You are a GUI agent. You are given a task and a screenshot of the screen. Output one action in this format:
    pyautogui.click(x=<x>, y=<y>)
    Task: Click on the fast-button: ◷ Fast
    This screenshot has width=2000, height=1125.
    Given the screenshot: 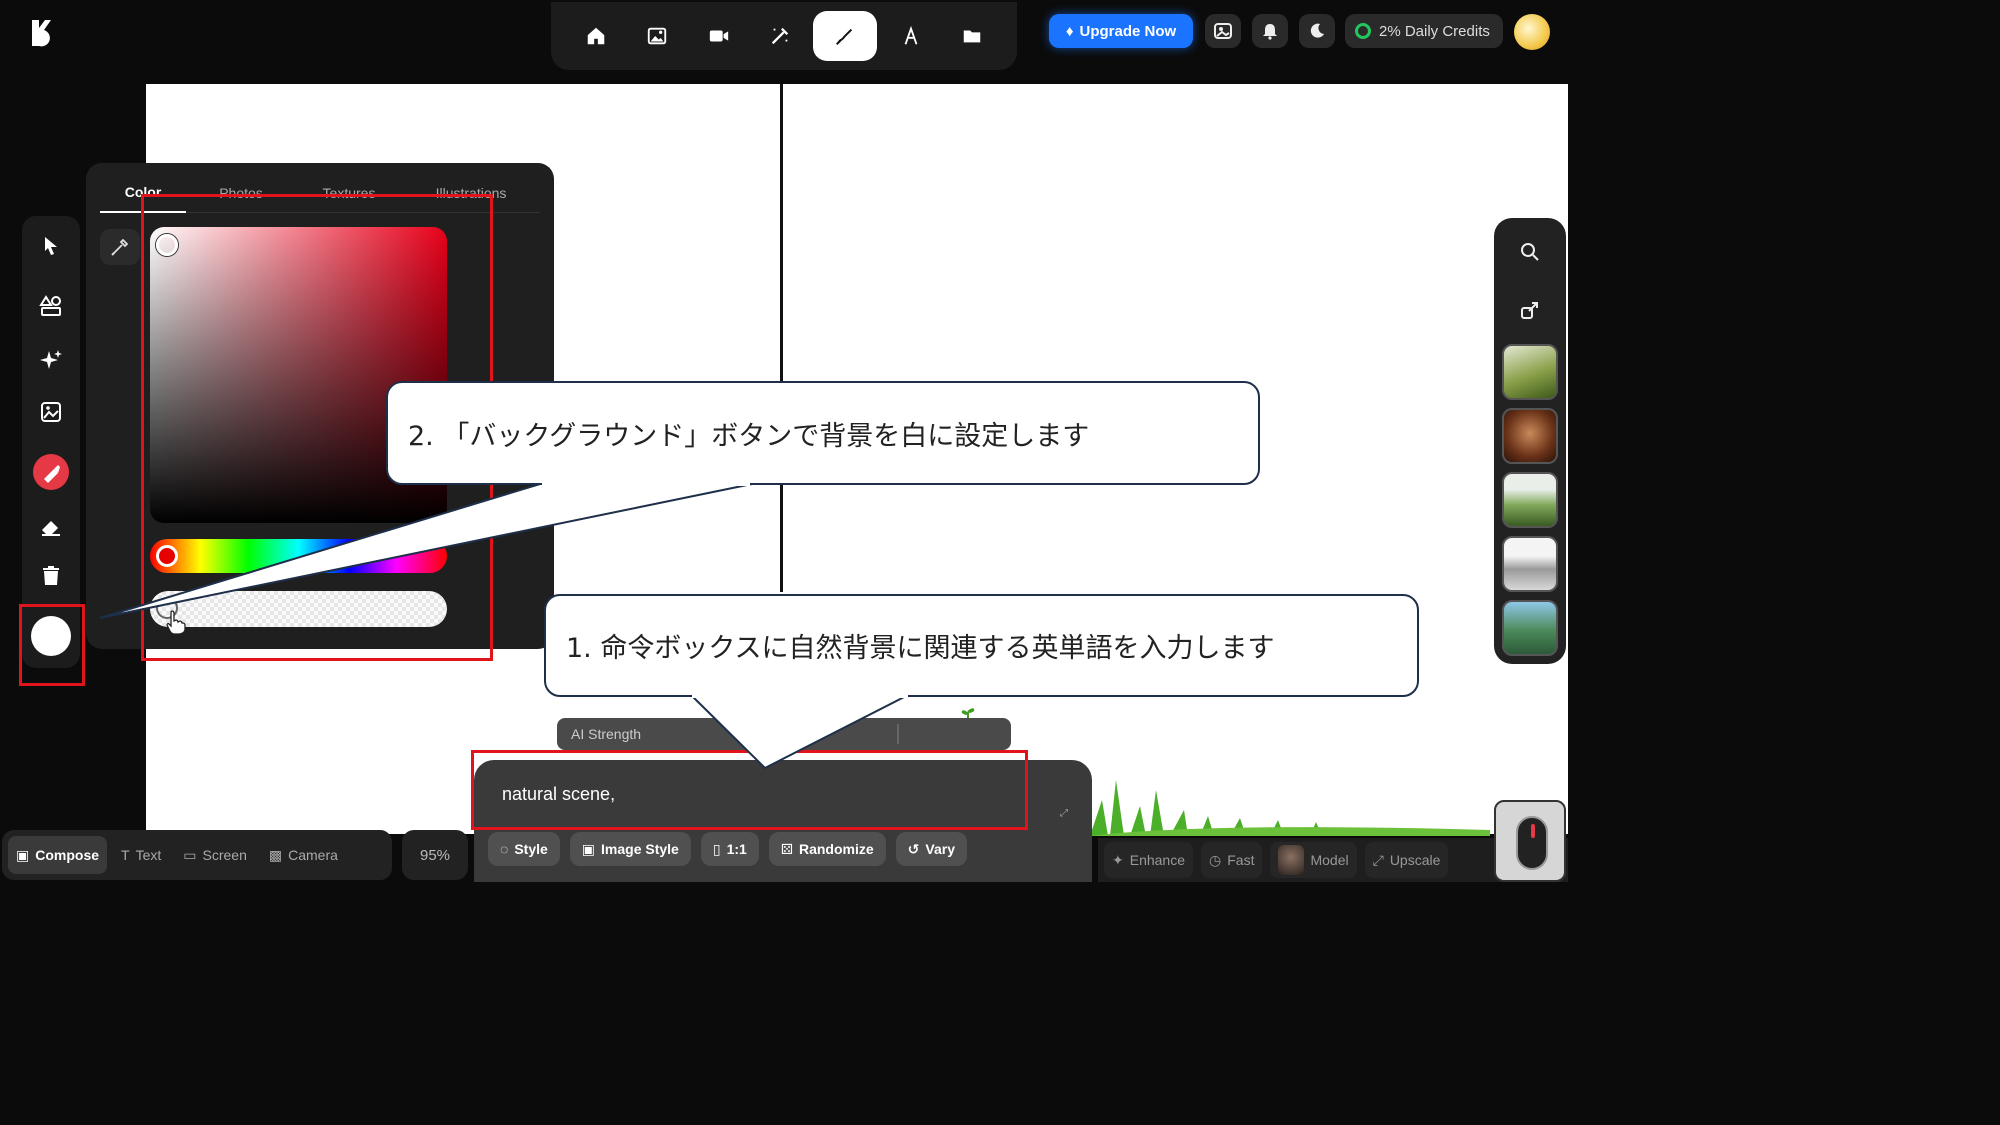 What is the action you would take?
    pyautogui.click(x=1232, y=860)
    